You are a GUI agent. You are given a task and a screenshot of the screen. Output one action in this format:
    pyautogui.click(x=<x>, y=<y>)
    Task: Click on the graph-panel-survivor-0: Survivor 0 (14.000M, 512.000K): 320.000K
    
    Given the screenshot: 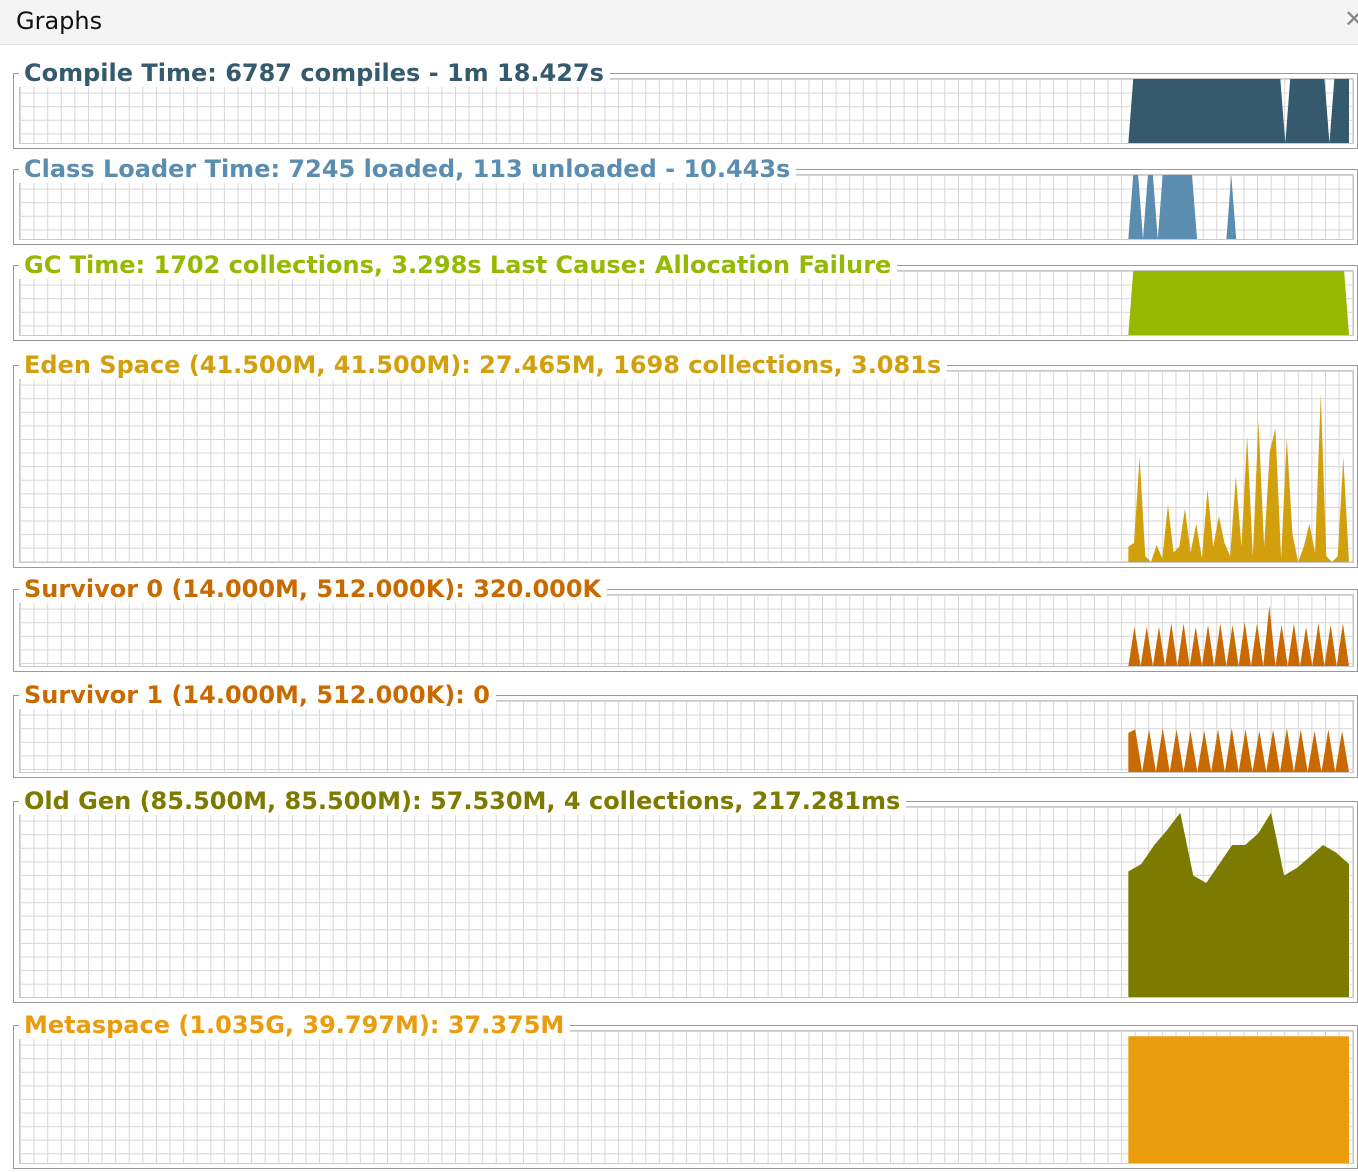 What is the action you would take?
    pyautogui.click(x=685, y=623)
    